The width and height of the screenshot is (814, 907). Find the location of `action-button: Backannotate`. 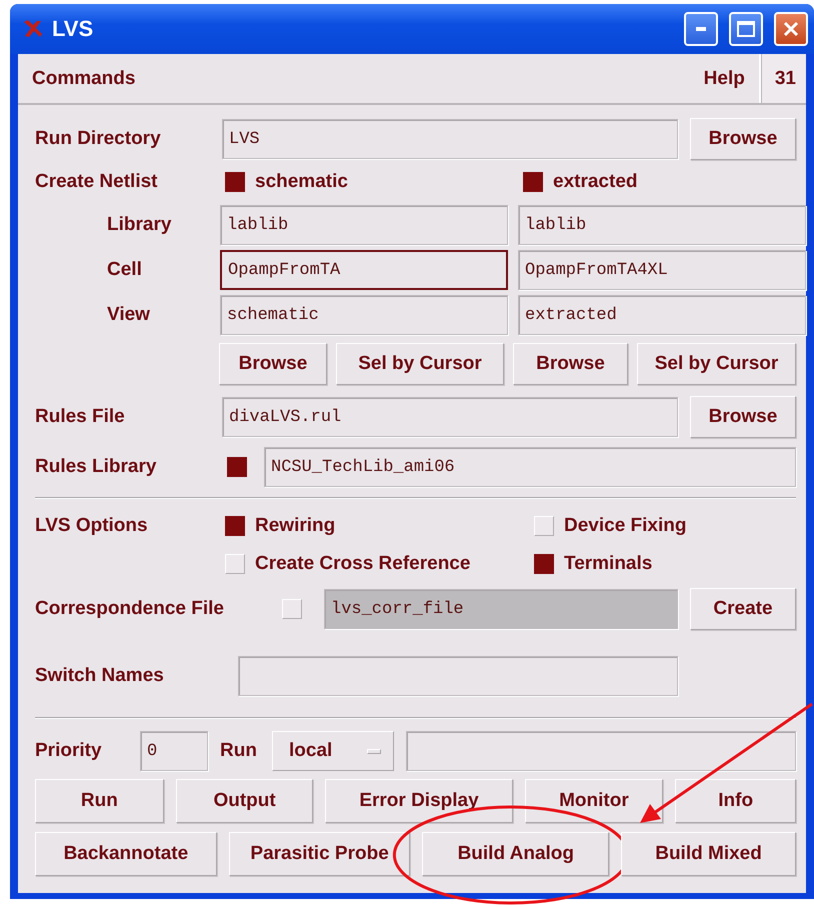

action-button: Backannotate is located at coordinates (126, 854).